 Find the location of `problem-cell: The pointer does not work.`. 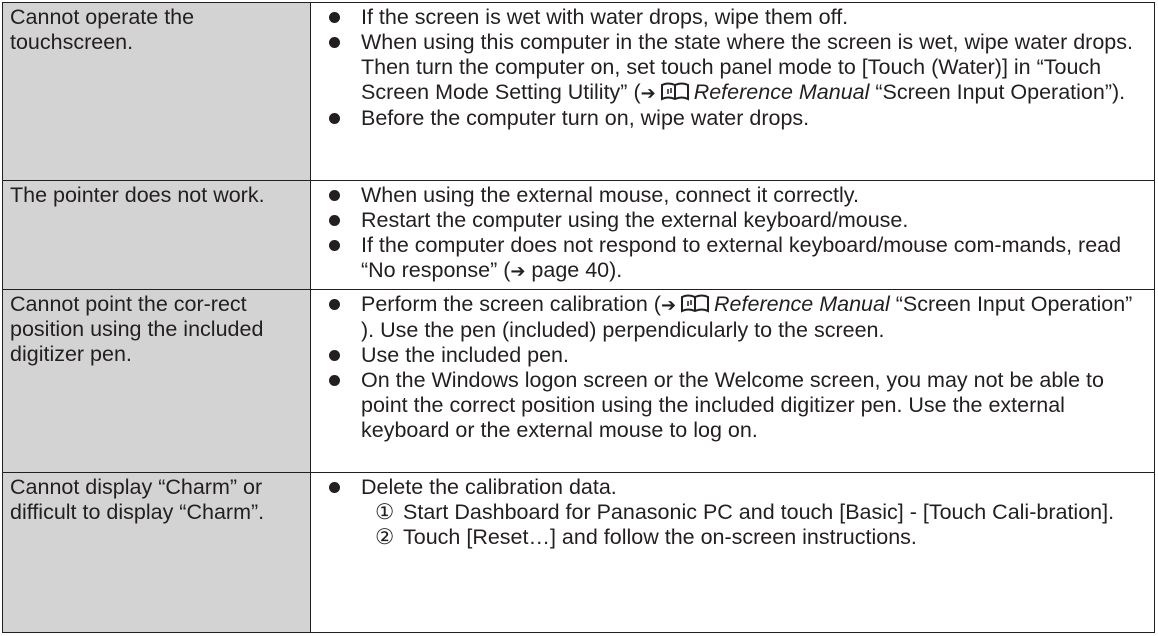

problem-cell: The pointer does not work. is located at coordinates (156, 235).